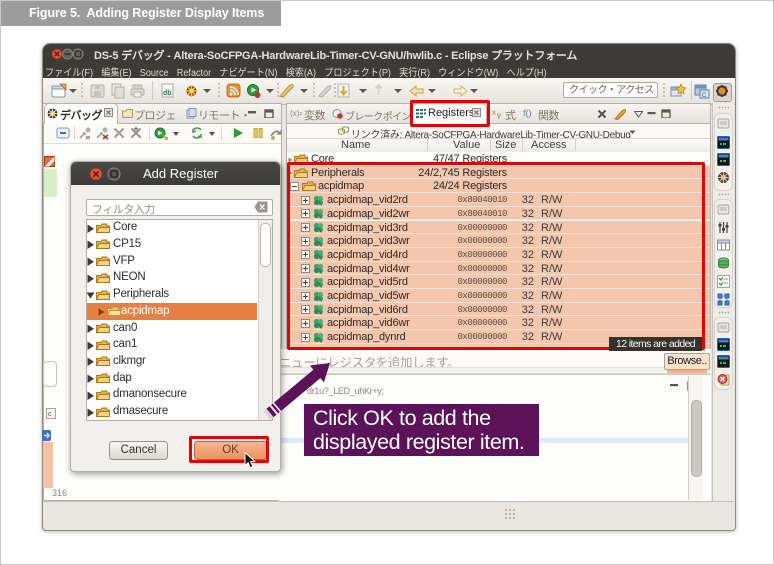 The image size is (774, 565). I want to click on svg-text: (x)=, so click(296, 113).